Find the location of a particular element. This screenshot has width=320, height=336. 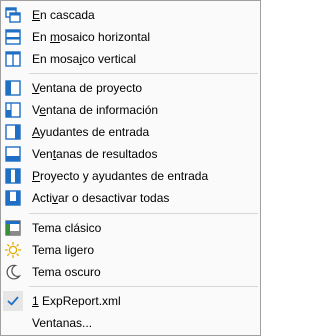

tile-horizontal-icon is located at coordinates (13, 37).